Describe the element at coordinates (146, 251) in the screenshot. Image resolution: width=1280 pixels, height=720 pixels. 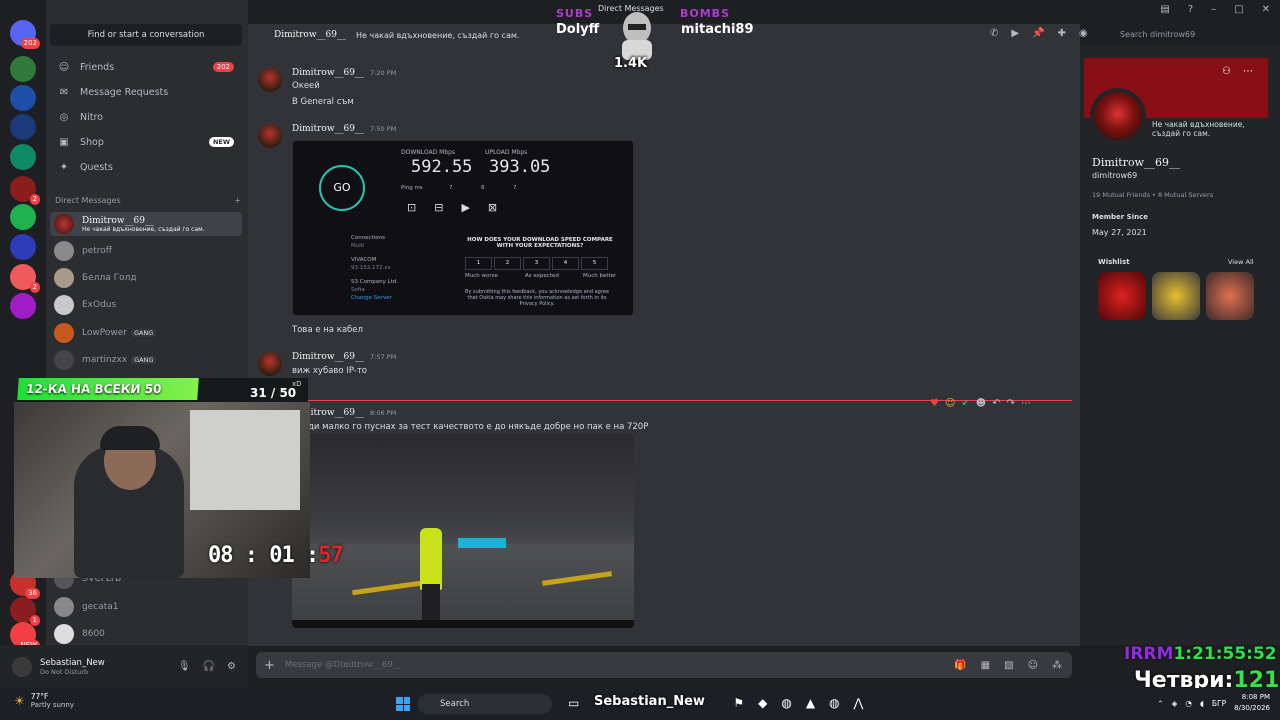
I see `dm-item-petroff: petroff` at that location.